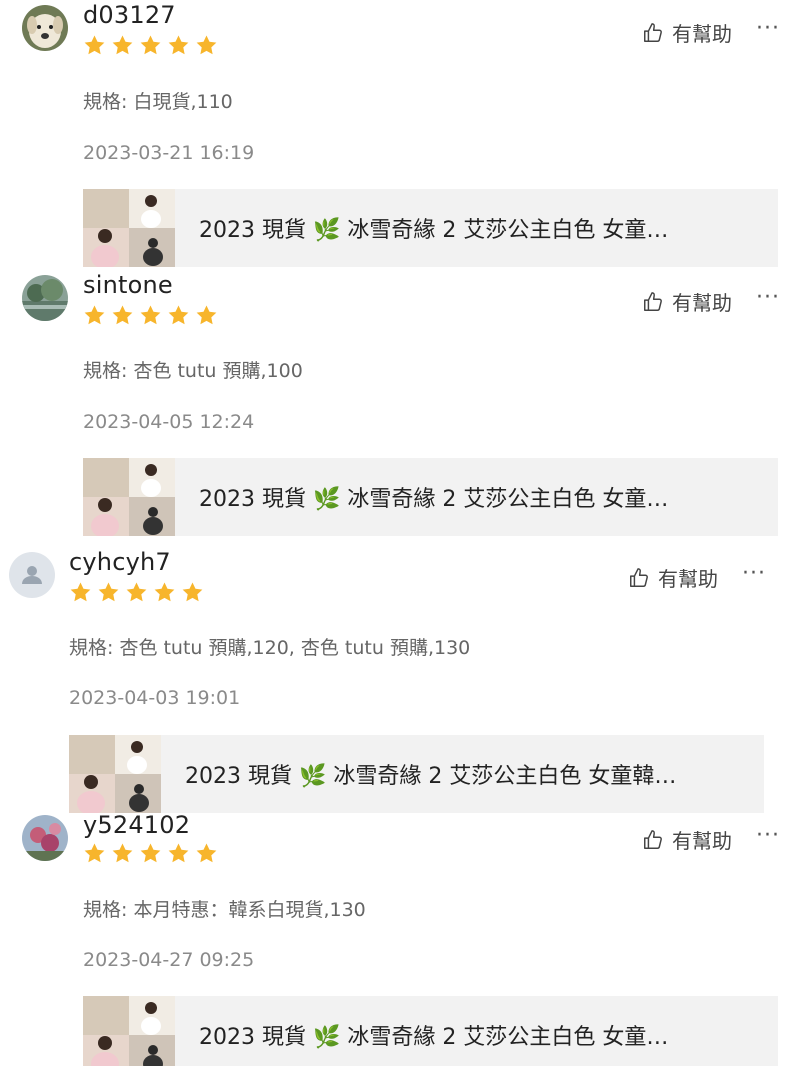  Describe the element at coordinates (155, 698) in the screenshot. I see `review-date: 2023-04-03 19:01` at that location.